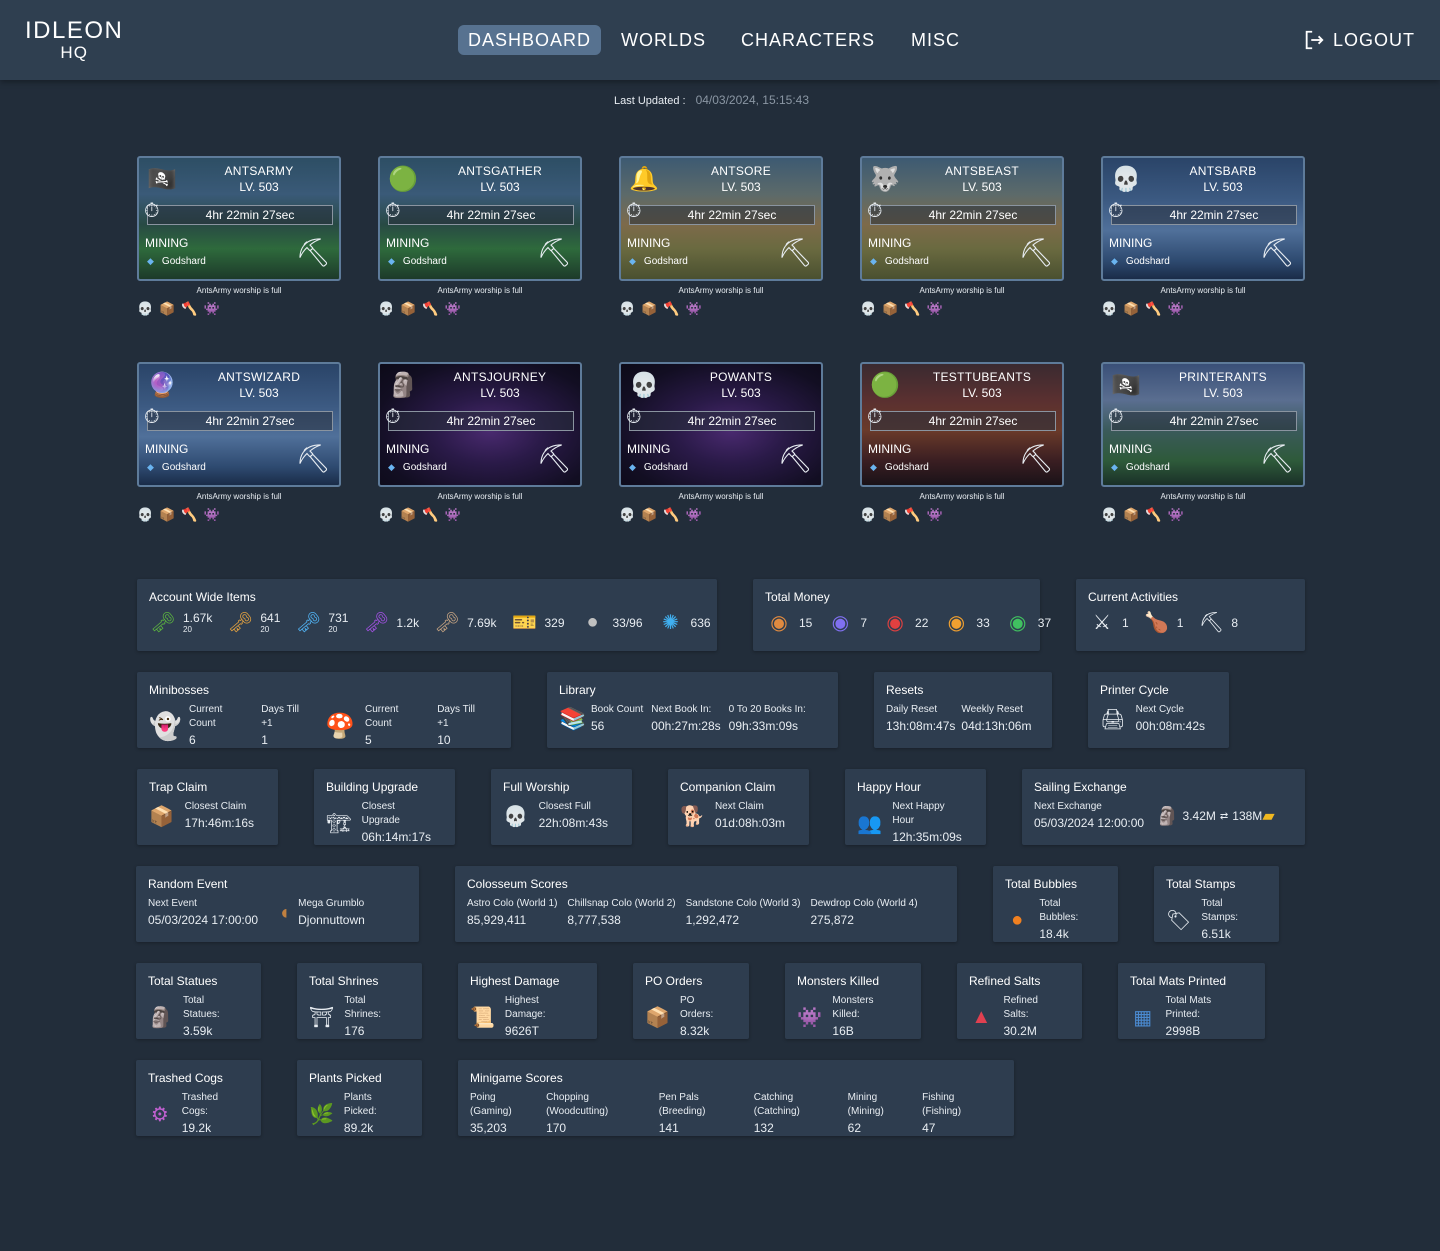 The height and width of the screenshot is (1251, 1440). What do you see at coordinates (663, 40) in the screenshot?
I see `nav-worlds: WORLDS` at bounding box center [663, 40].